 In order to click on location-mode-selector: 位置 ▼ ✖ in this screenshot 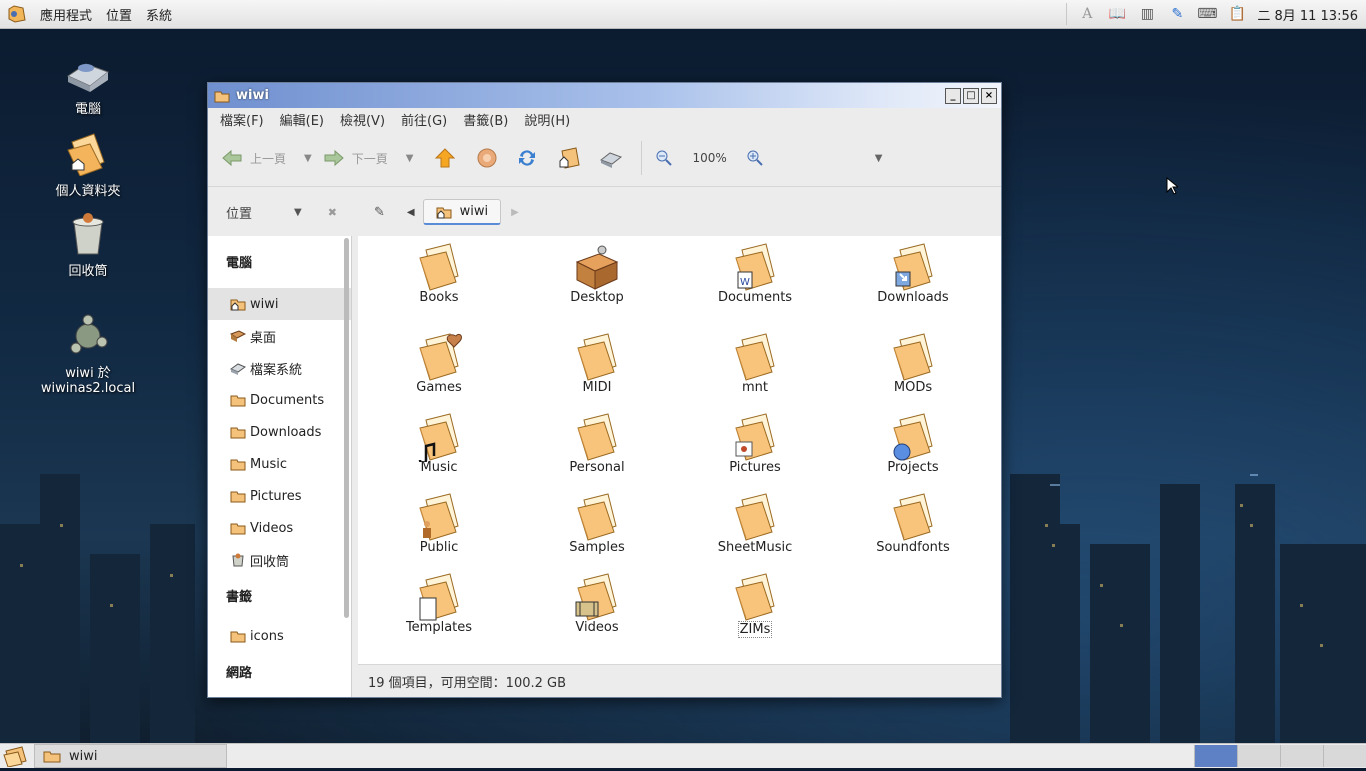, I will do `click(278, 212)`.